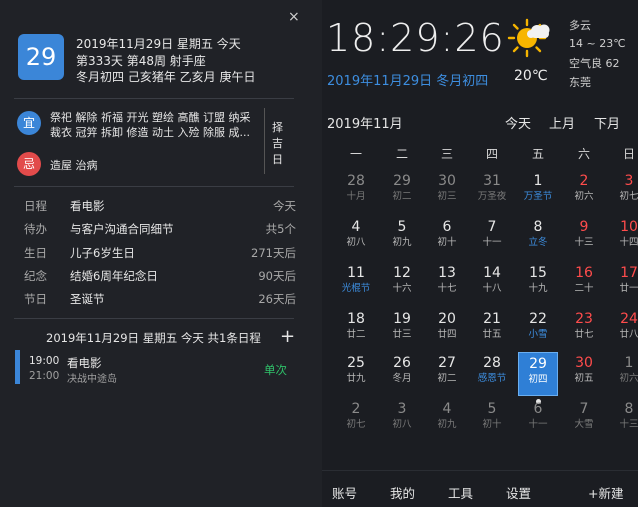 This screenshot has height=507, width=638. I want to click on calendar-day: 26 冬月, so click(402, 374).